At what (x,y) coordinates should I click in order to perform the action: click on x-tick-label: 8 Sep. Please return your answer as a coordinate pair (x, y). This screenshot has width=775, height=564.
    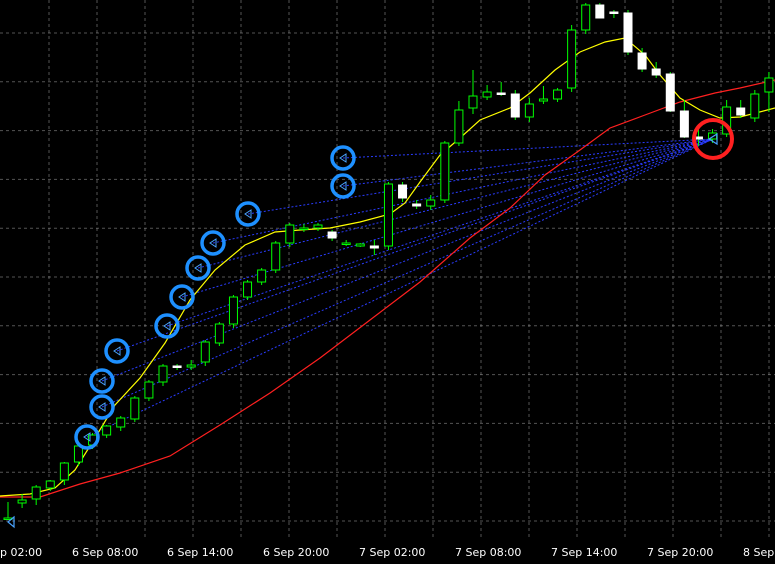
    Looking at the image, I should click on (758, 552).